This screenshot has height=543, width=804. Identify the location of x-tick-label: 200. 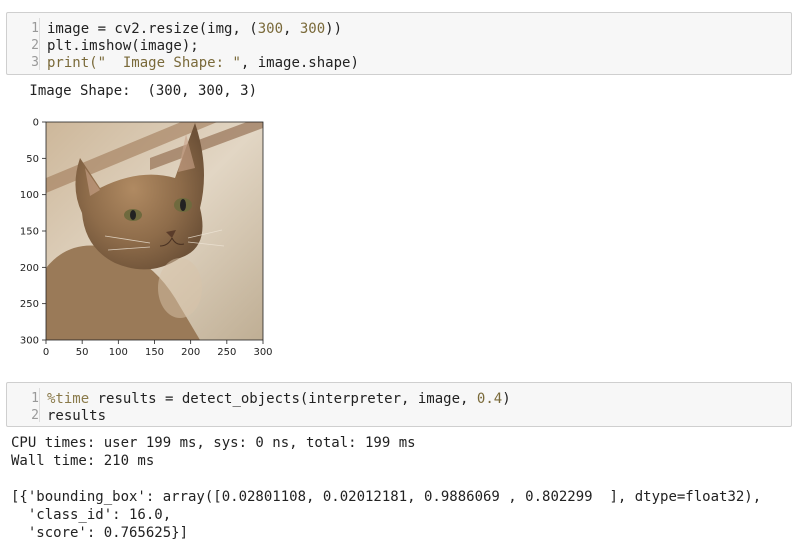
(190, 352).